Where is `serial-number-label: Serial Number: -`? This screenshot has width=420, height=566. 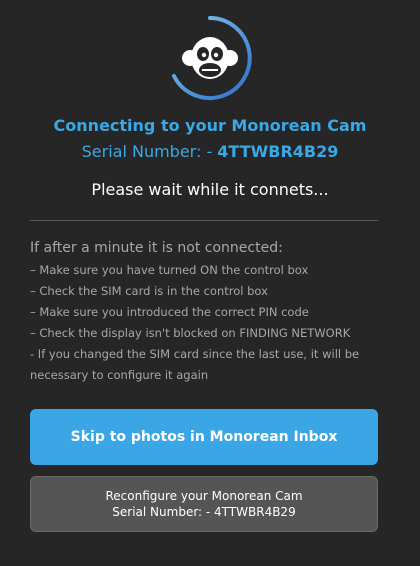
serial-number-label: Serial Number: - is located at coordinates (149, 151).